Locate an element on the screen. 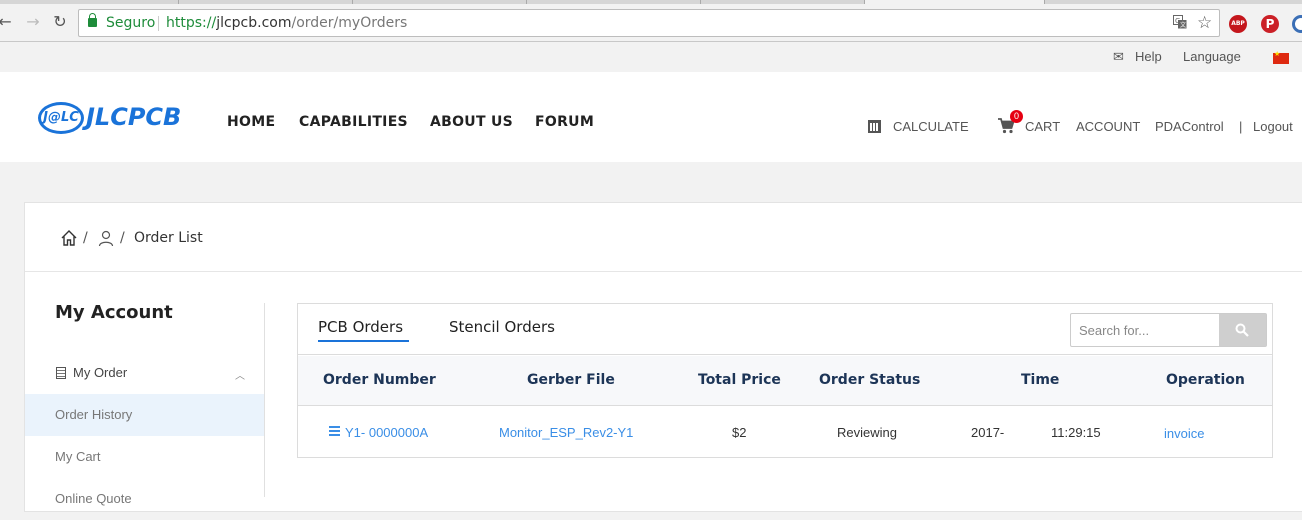 Image resolution: width=1302 pixels, height=520 pixels. sync-icon is located at coordinates (1297, 24).